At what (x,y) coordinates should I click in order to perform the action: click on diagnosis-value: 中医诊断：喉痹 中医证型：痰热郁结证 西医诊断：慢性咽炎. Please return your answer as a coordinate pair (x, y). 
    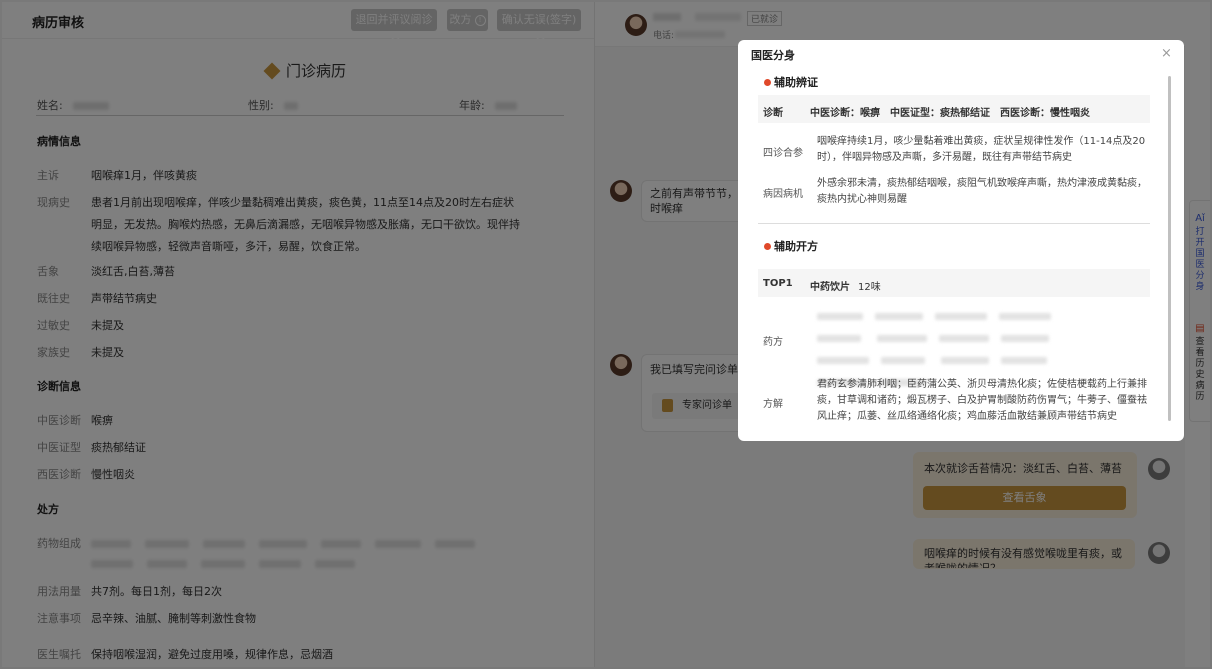
    Looking at the image, I should click on (950, 113).